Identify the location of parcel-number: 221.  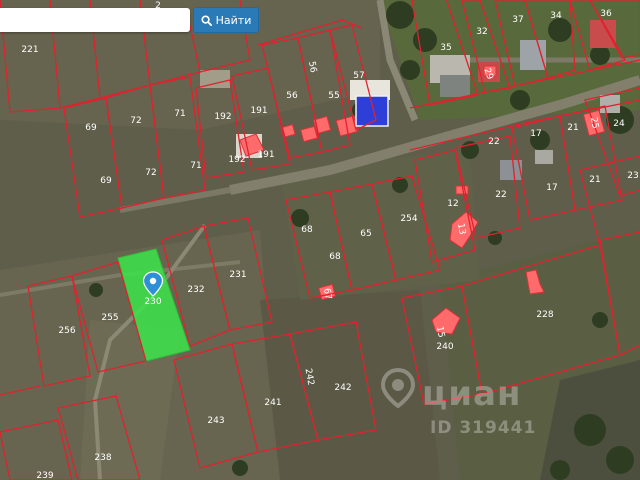
(29, 50).